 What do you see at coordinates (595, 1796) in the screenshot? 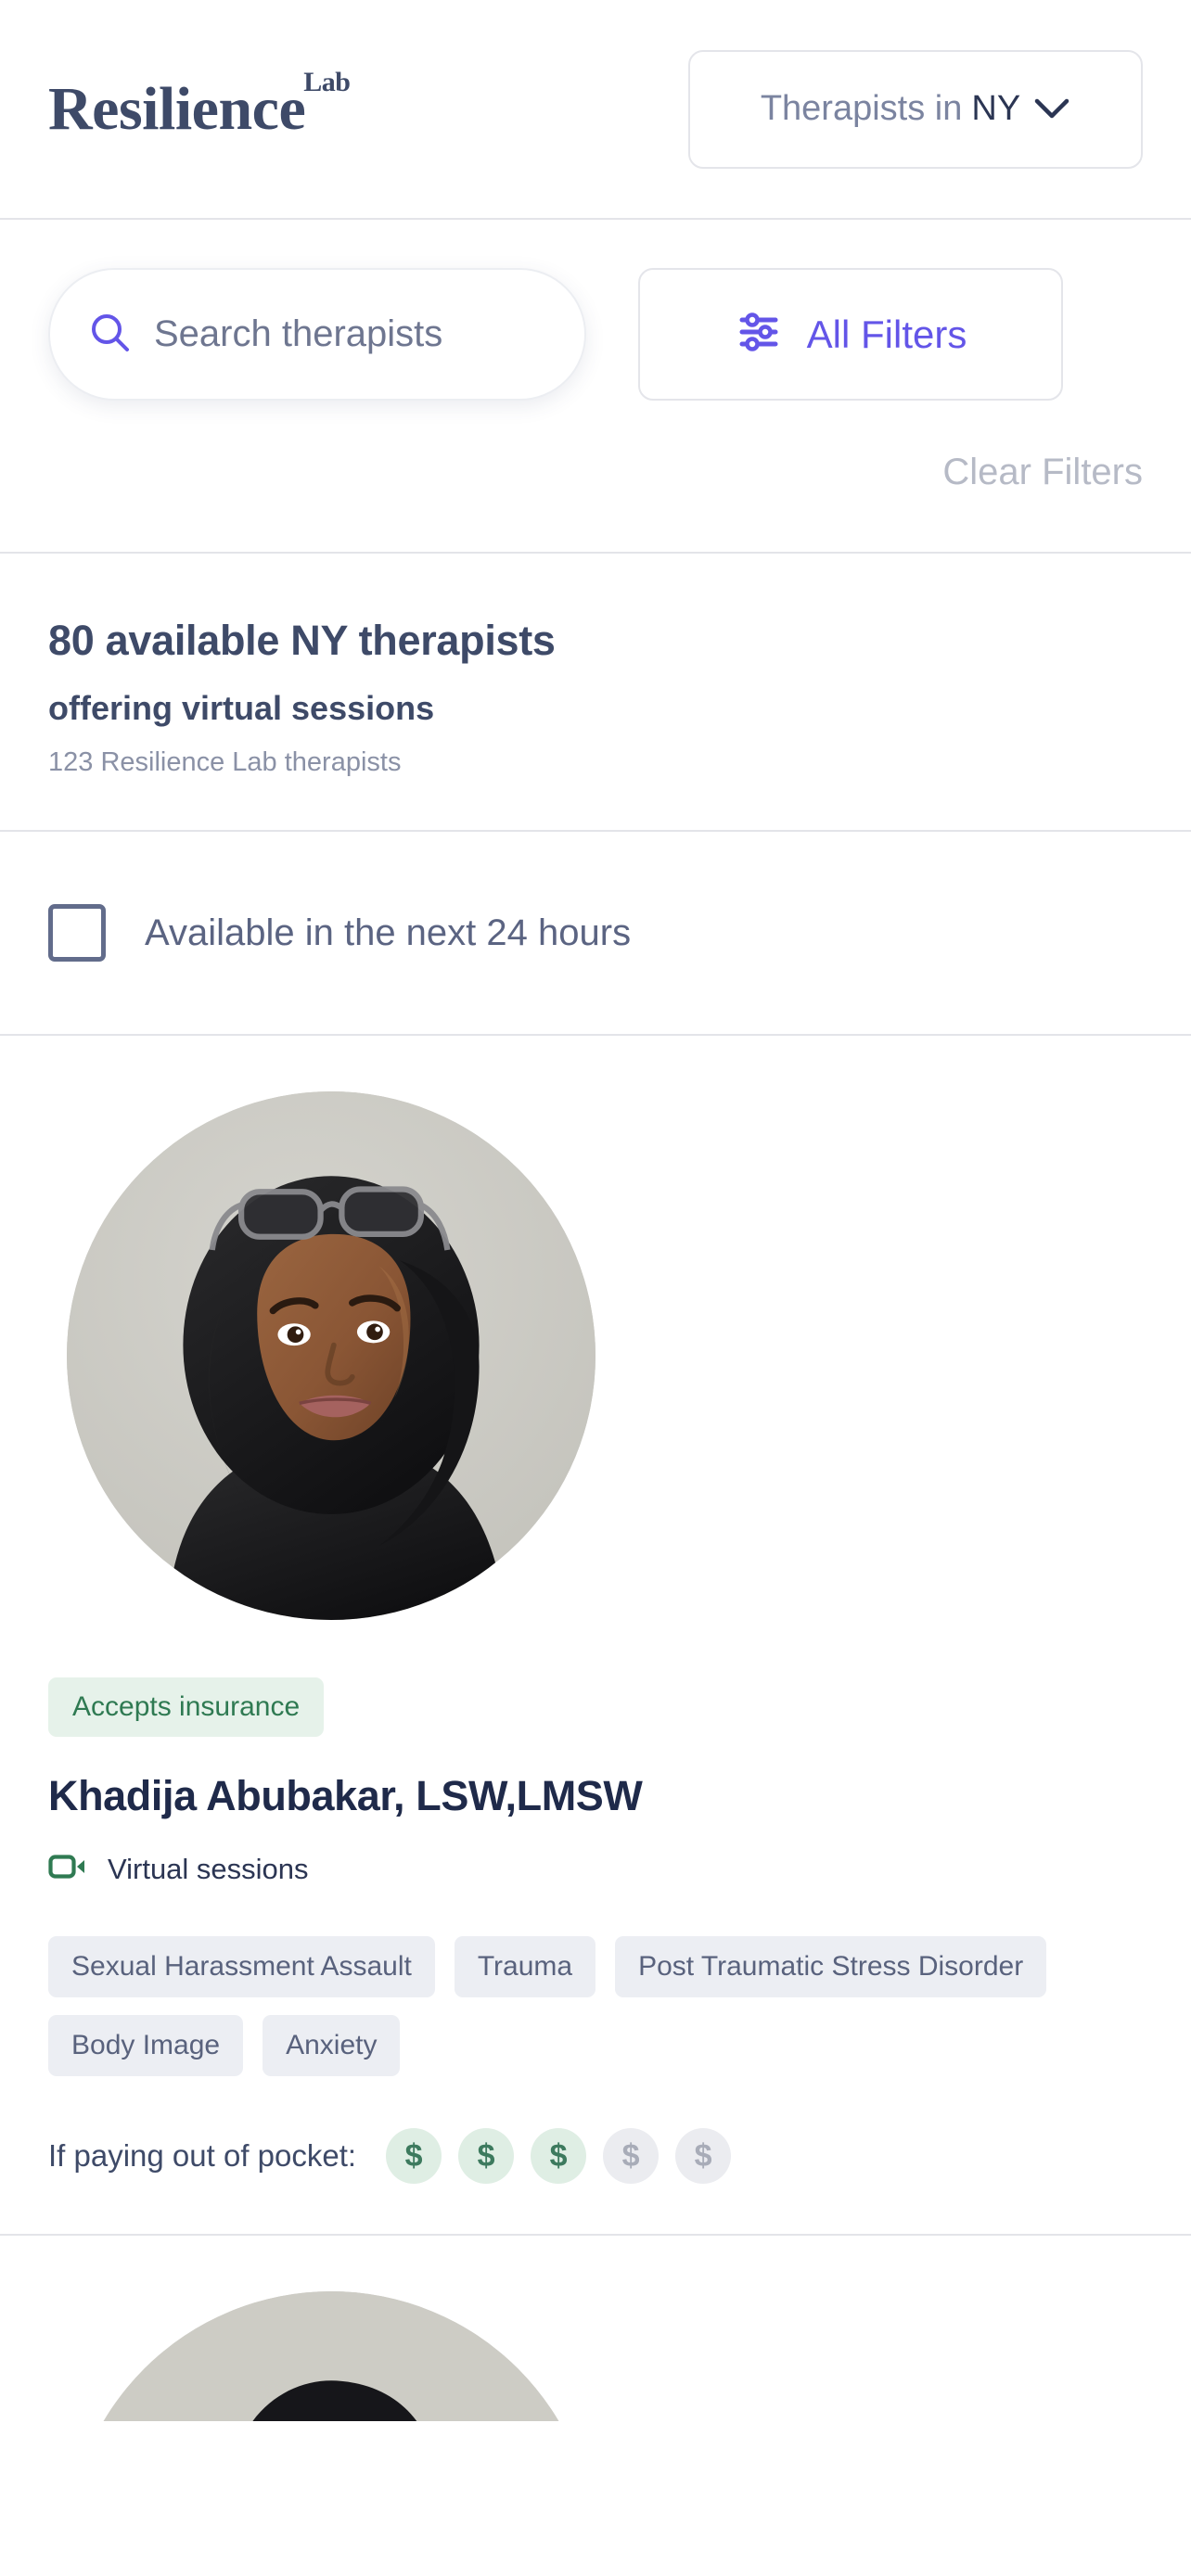
I see `therapist-name: Khadija Abubakar, LSW,LMSW` at bounding box center [595, 1796].